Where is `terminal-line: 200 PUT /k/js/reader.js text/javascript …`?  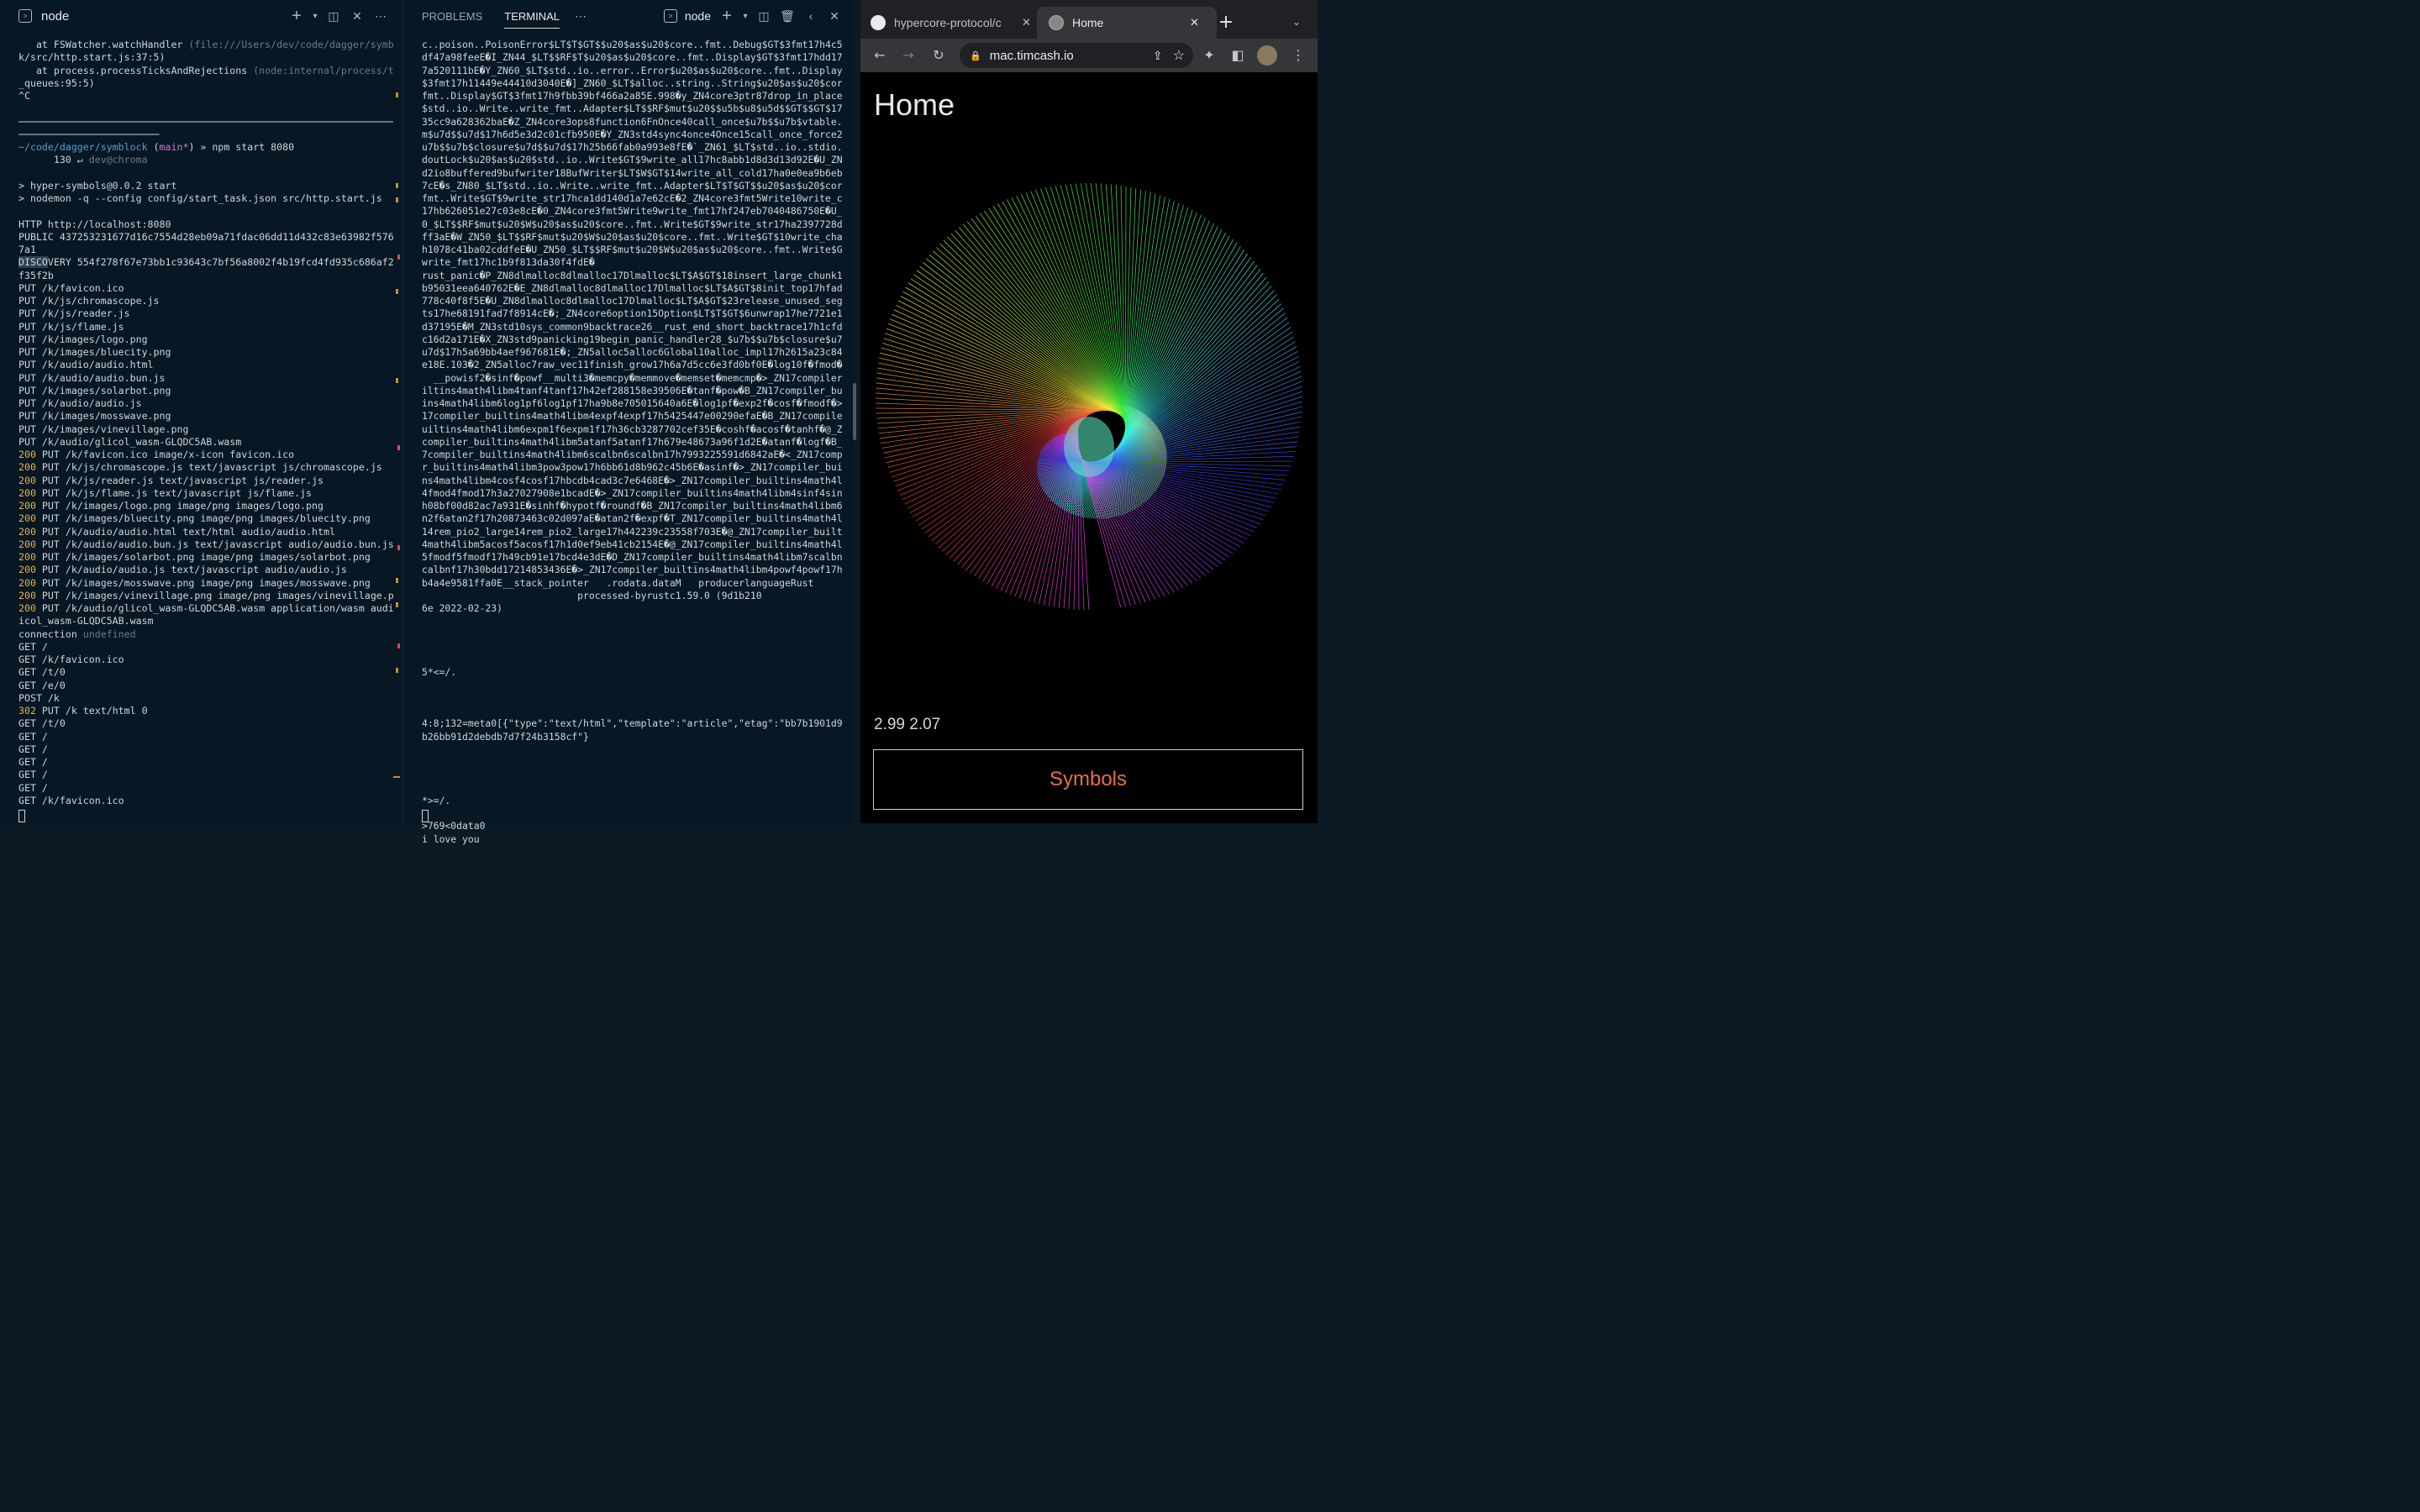 terminal-line: 200 PUT /k/js/reader.js text/javascript … is located at coordinates (206, 481).